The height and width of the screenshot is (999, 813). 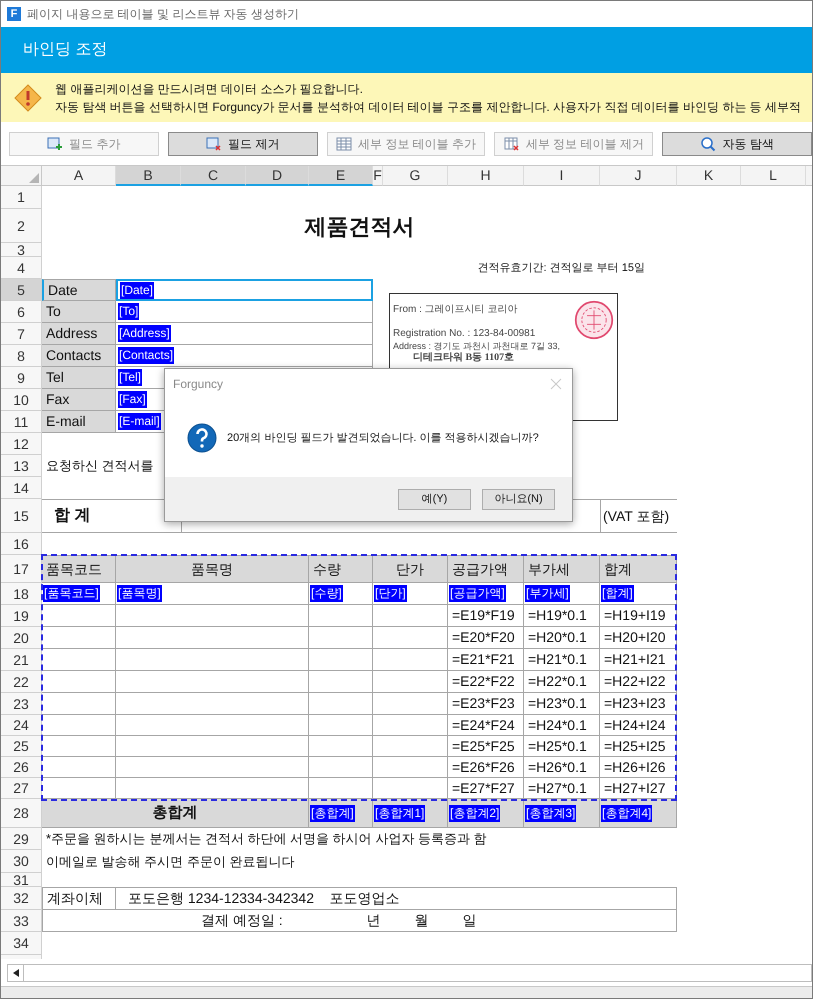 What do you see at coordinates (409, 973) in the screenshot?
I see `horizontal-scrollbar` at bounding box center [409, 973].